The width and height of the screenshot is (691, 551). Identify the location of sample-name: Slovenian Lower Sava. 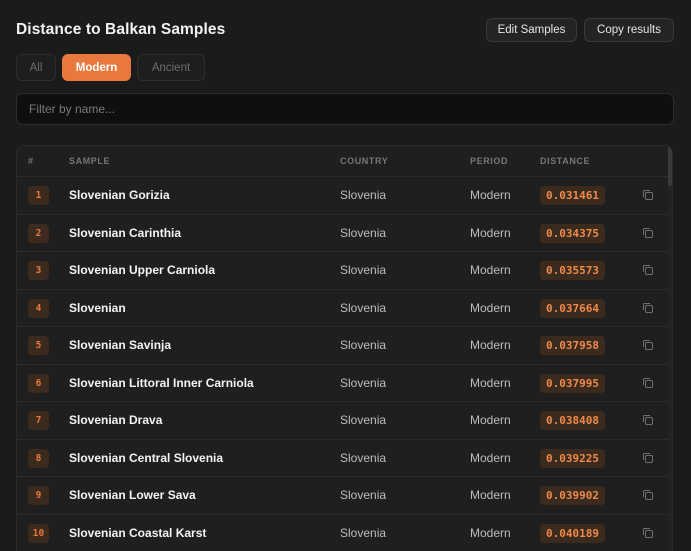
(132, 495).